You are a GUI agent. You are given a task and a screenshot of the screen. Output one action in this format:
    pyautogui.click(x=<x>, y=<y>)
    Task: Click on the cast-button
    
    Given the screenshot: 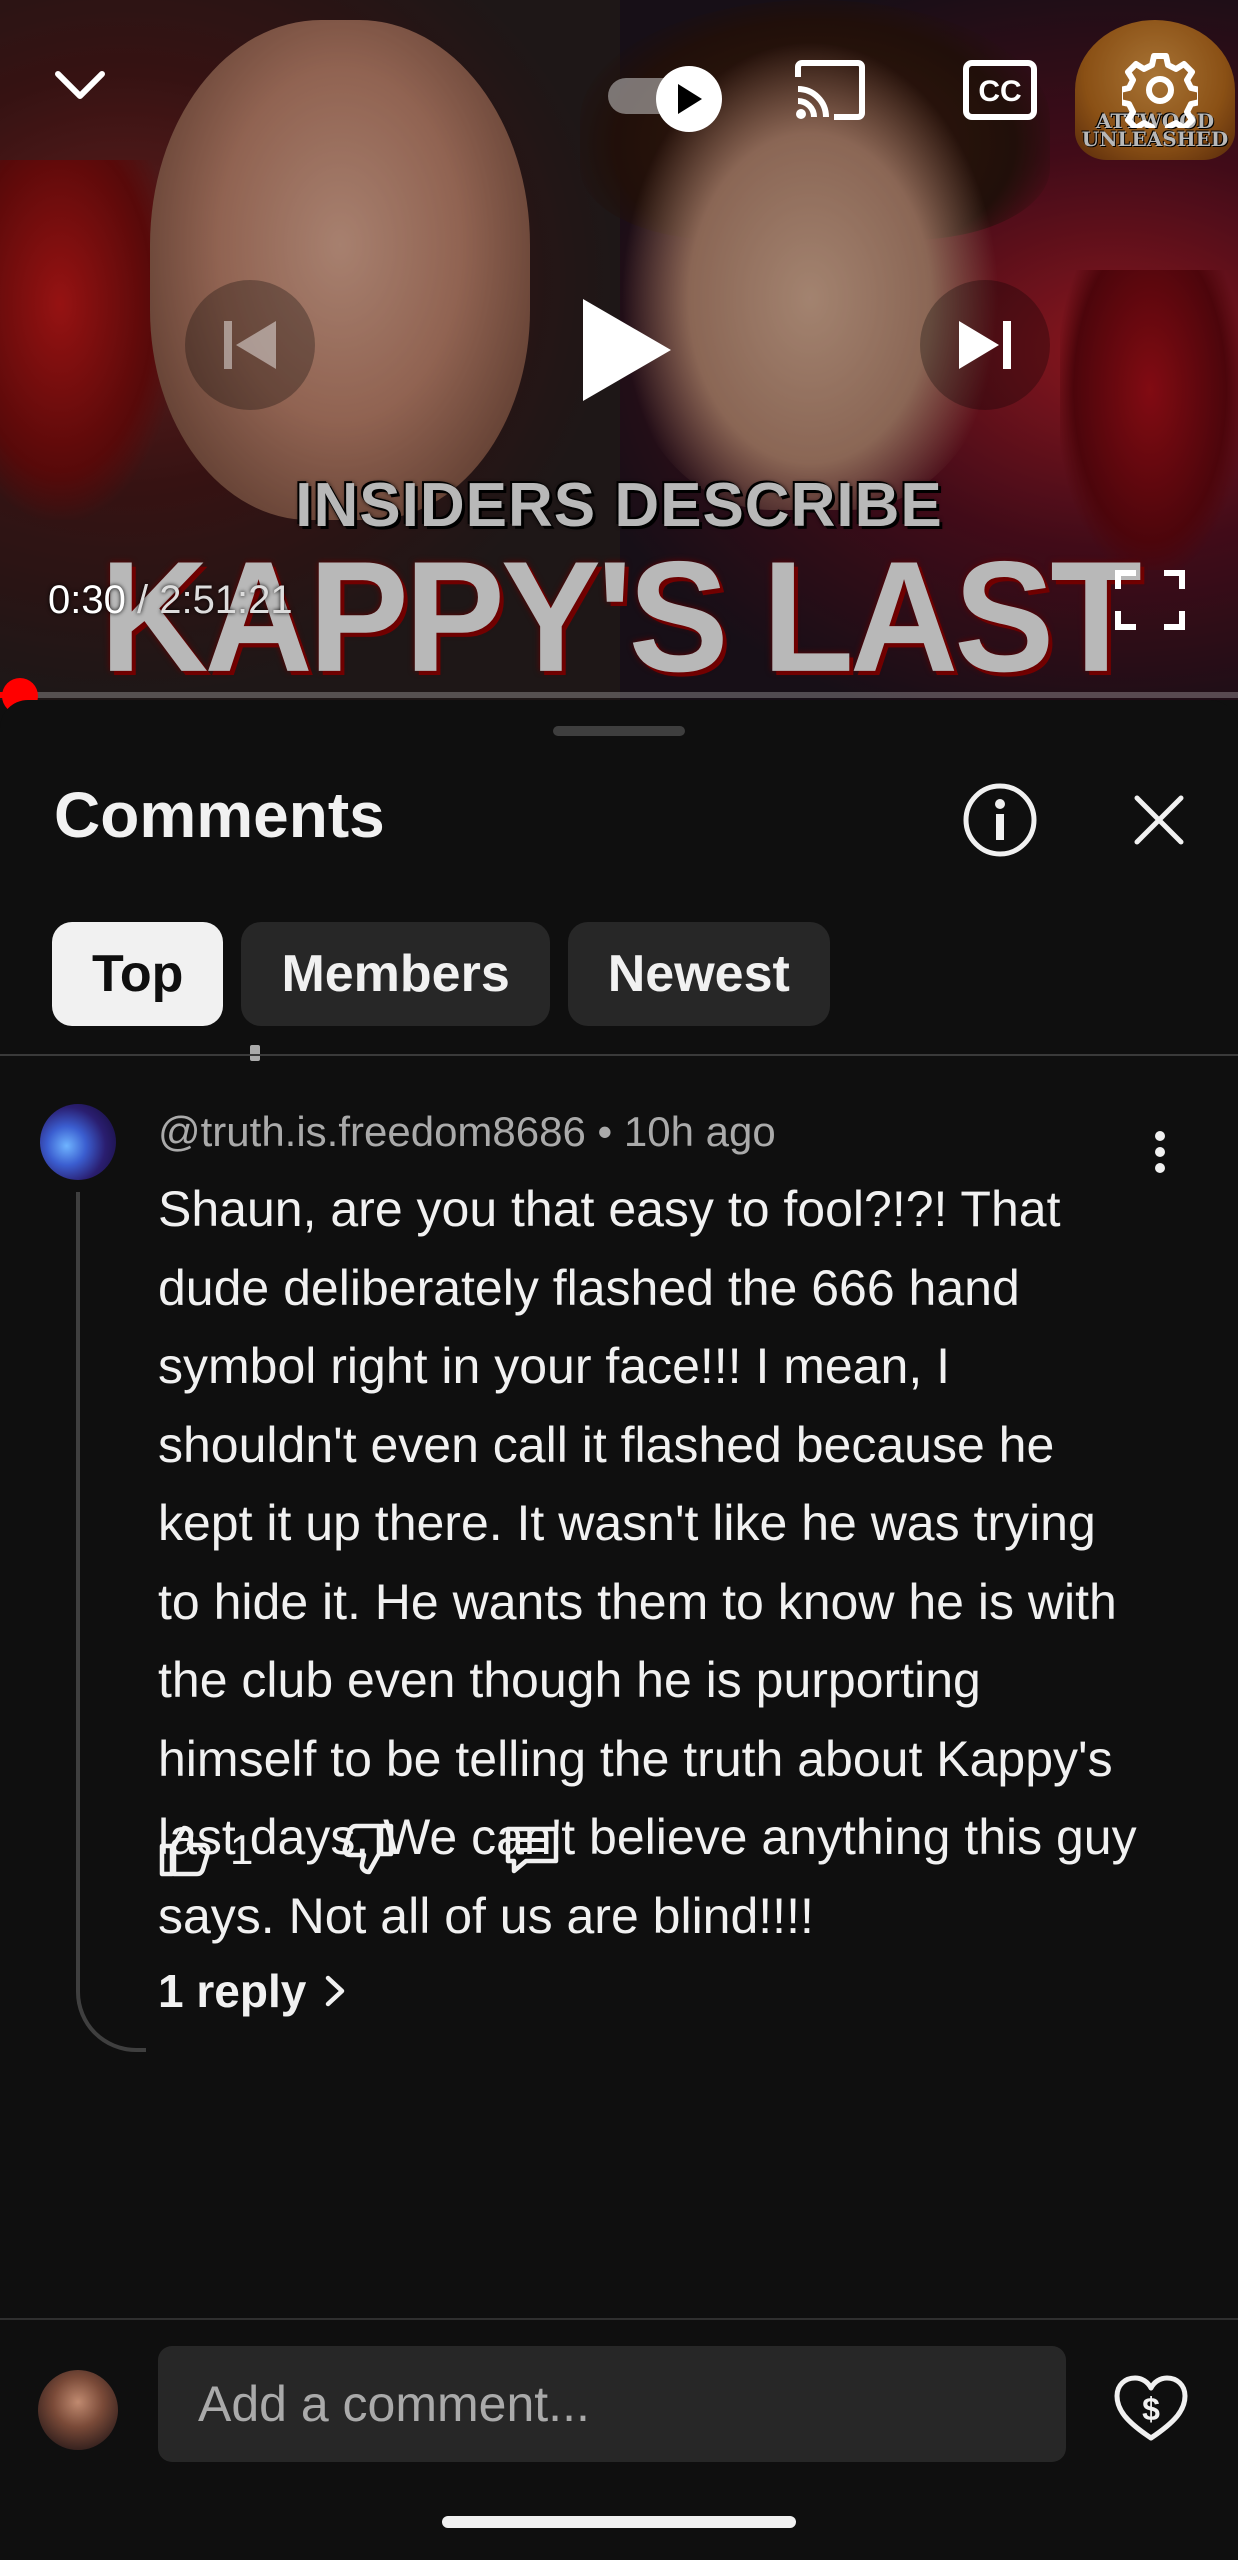 What is the action you would take?
    pyautogui.click(x=830, y=90)
    